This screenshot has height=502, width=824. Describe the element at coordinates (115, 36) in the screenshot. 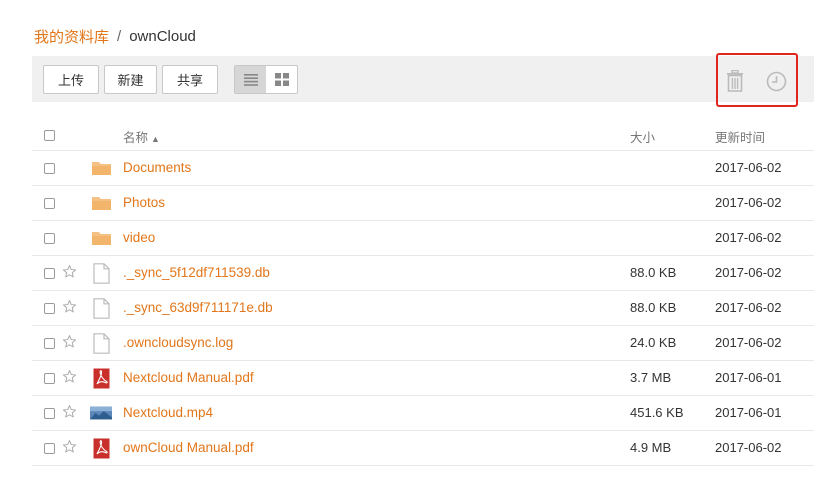

I see `breadcrumb: 我的资料库 / ownCloud` at that location.